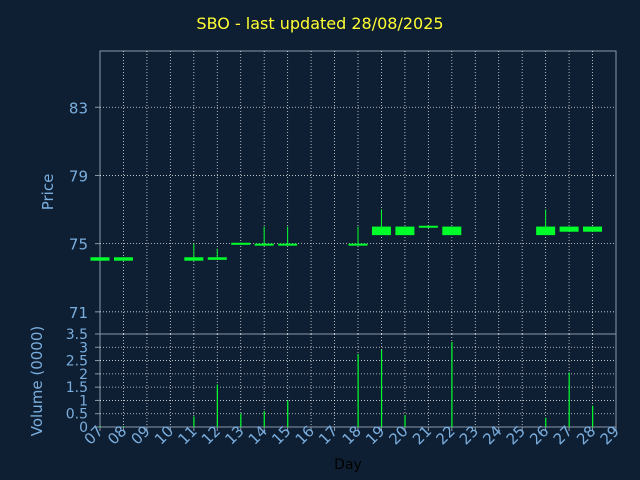  What do you see at coordinates (422, 435) in the screenshot?
I see `x-tick-label: 21` at bounding box center [422, 435].